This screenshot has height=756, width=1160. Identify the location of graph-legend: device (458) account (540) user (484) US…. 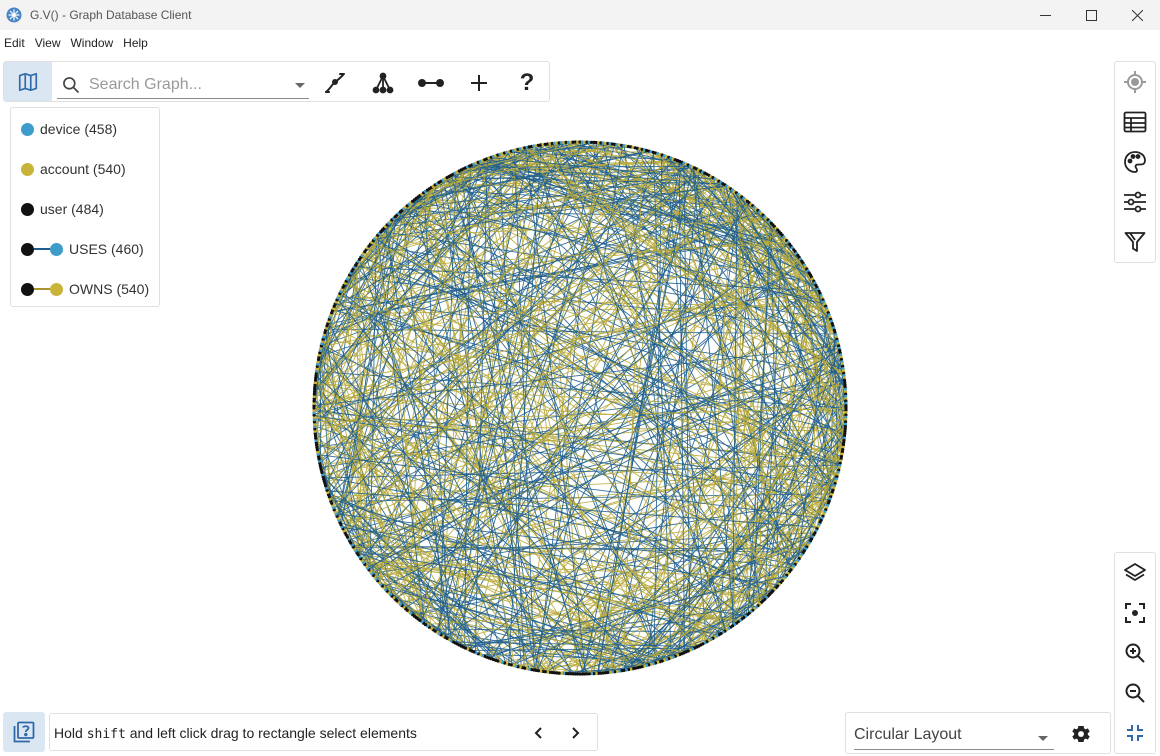
(85, 207).